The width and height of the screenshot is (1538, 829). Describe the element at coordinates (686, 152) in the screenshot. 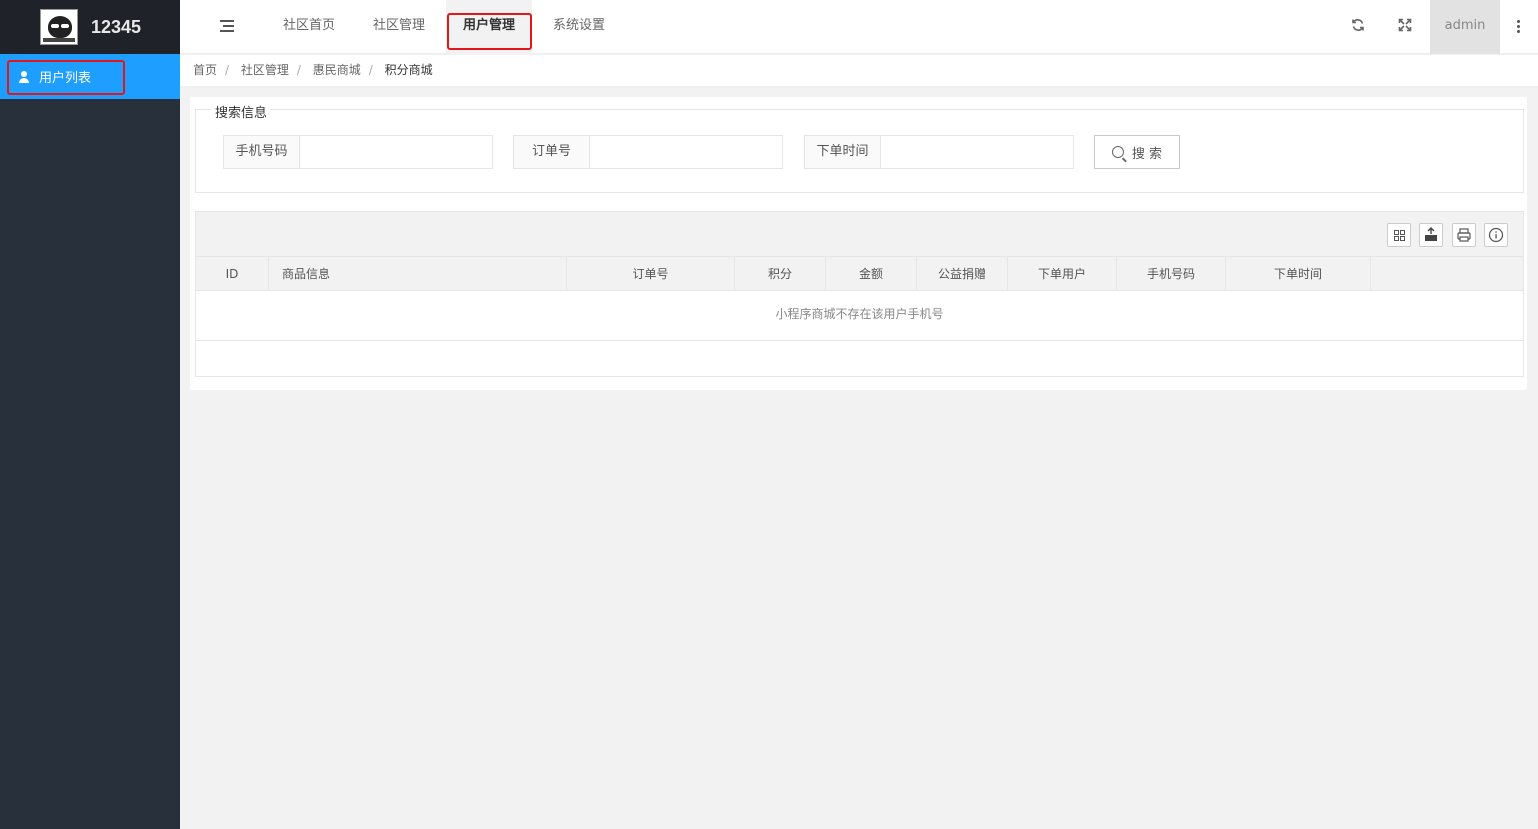

I see `order-no-input` at that location.